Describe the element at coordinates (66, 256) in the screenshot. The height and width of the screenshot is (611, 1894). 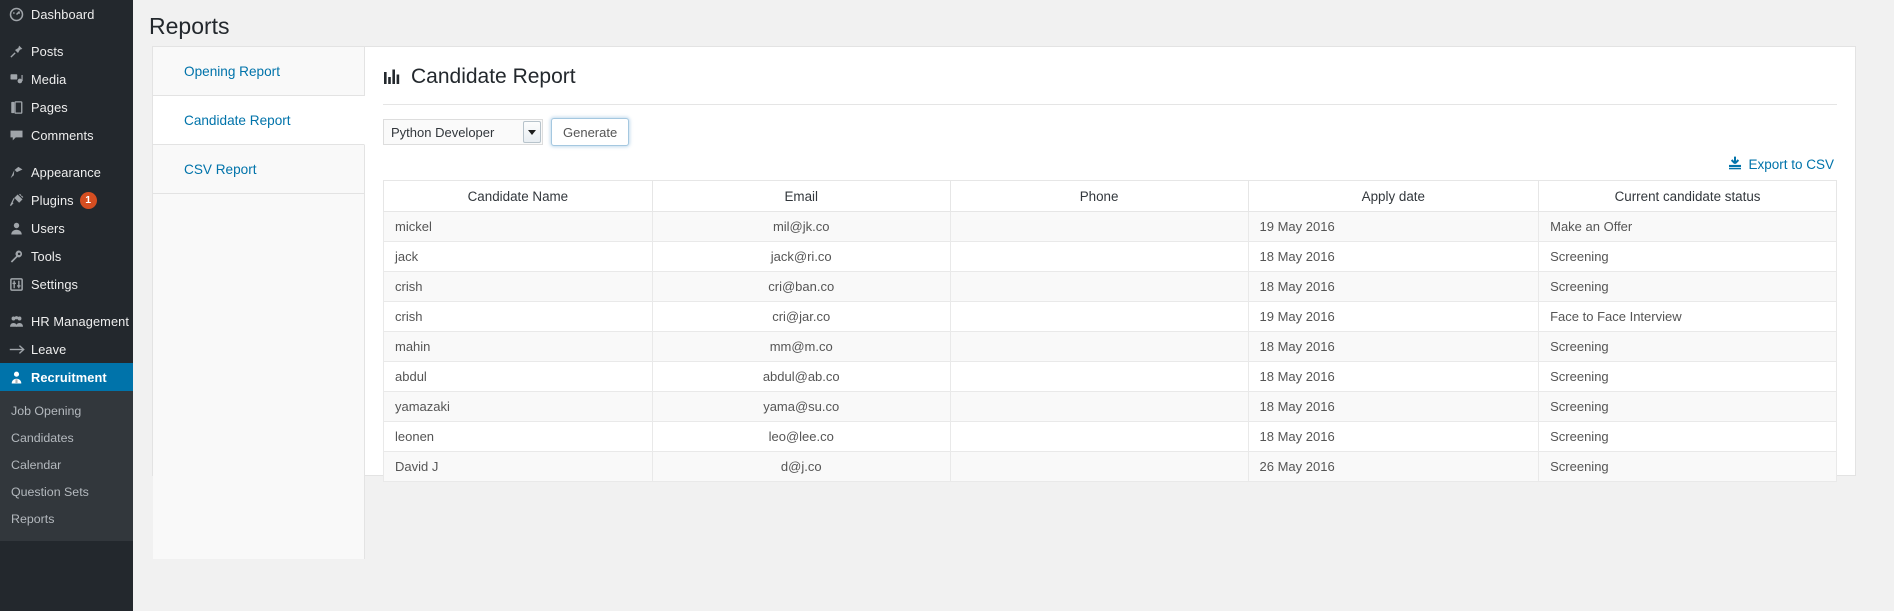
I see `sidebar-item-tools: Tools` at that location.